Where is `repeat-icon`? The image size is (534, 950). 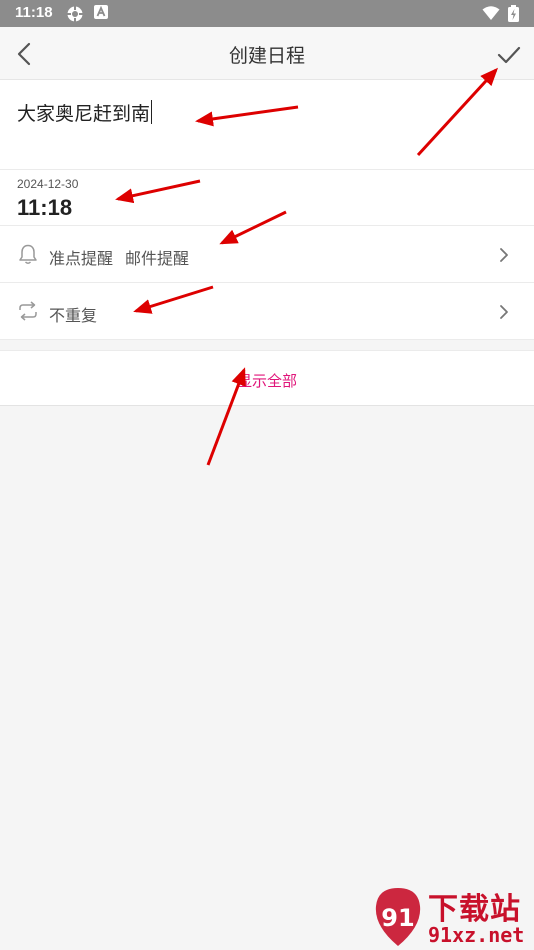 repeat-icon is located at coordinates (28, 311).